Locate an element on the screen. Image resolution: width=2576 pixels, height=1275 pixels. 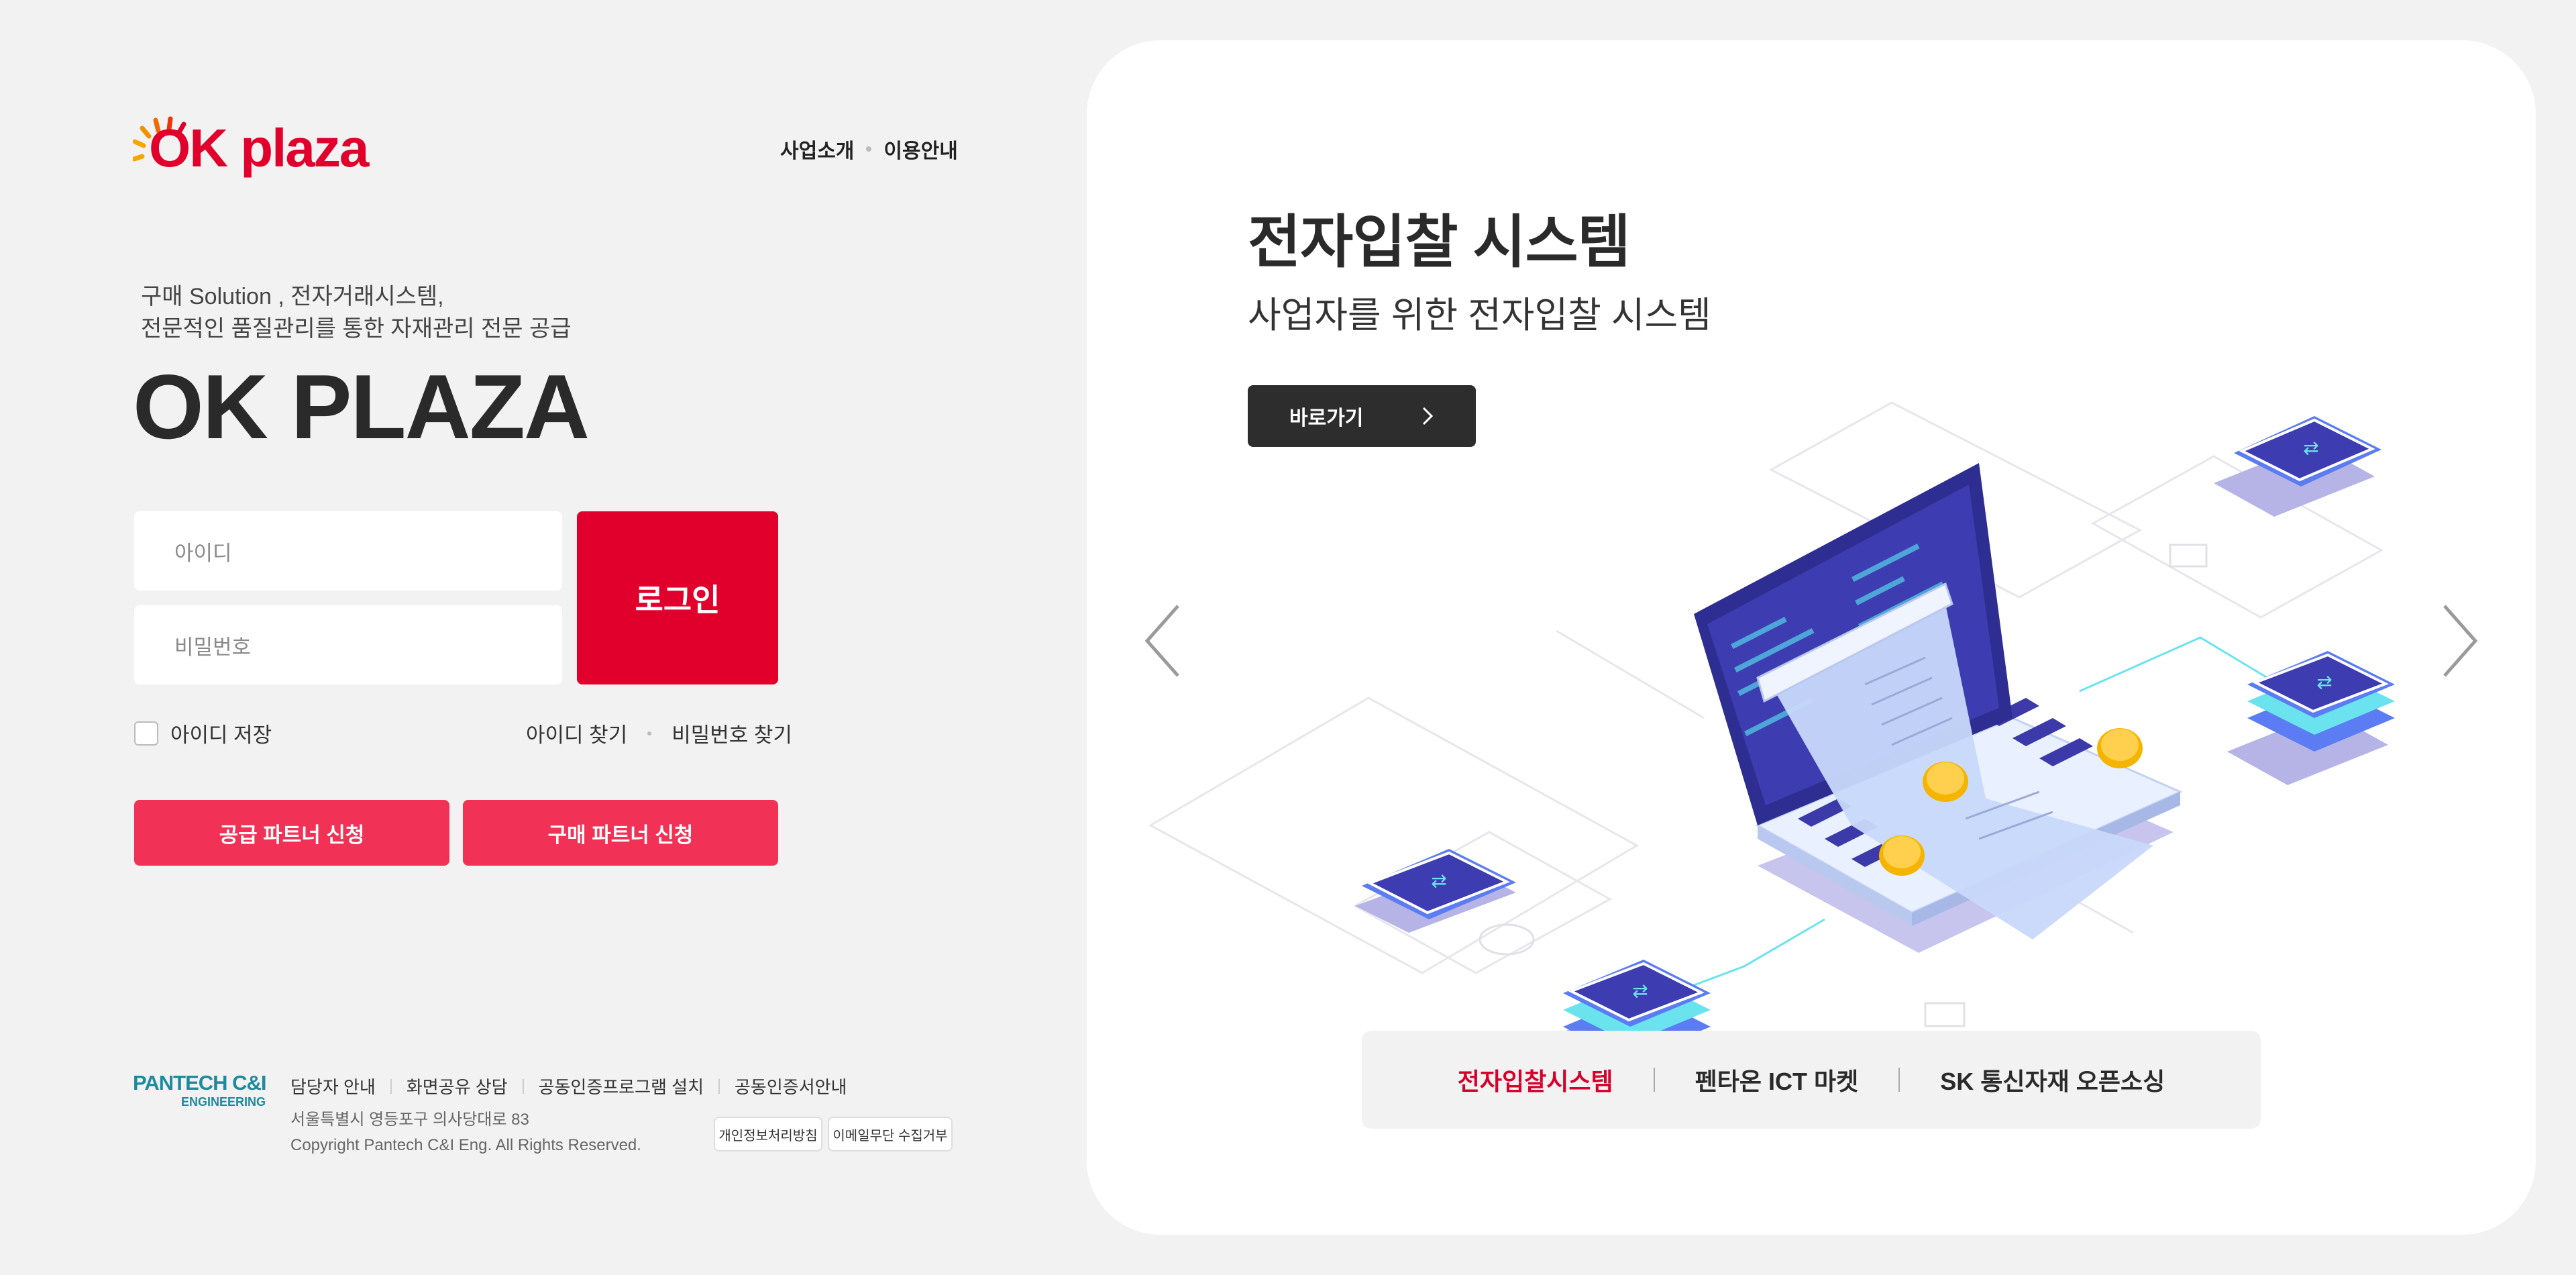
tab-ict-market: 펜타온 ICT 마켓 is located at coordinates (1777, 1079).